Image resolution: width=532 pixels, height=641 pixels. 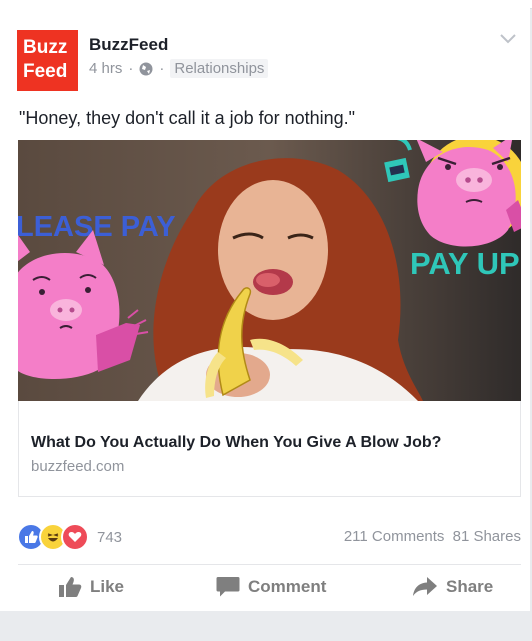 I want to click on engagement-stats: 211 Comments 81 Shares, so click(x=432, y=536).